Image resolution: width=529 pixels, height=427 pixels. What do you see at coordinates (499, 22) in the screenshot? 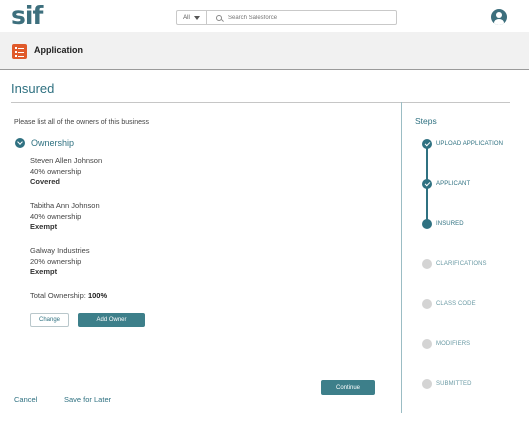
I see `avatar-body` at bounding box center [499, 22].